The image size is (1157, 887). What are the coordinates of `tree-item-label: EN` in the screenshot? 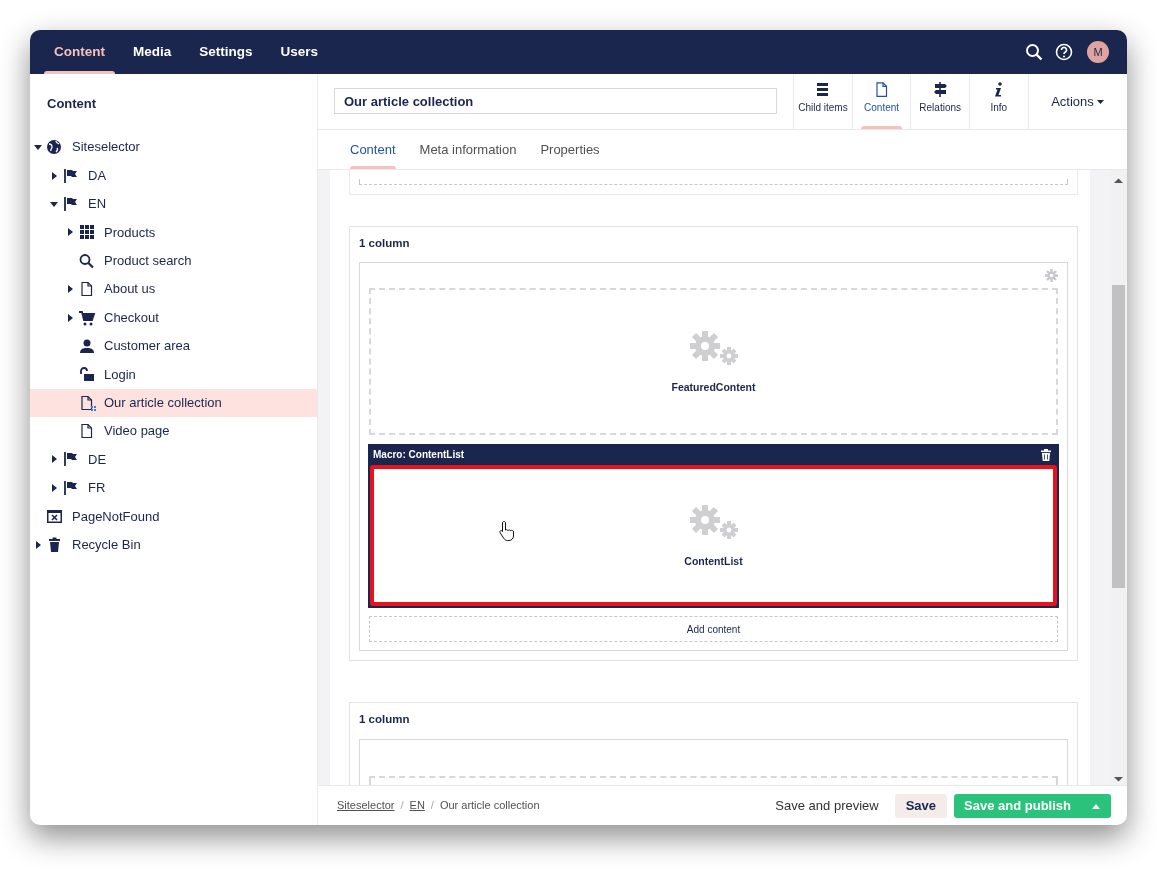 It's located at (97, 204).